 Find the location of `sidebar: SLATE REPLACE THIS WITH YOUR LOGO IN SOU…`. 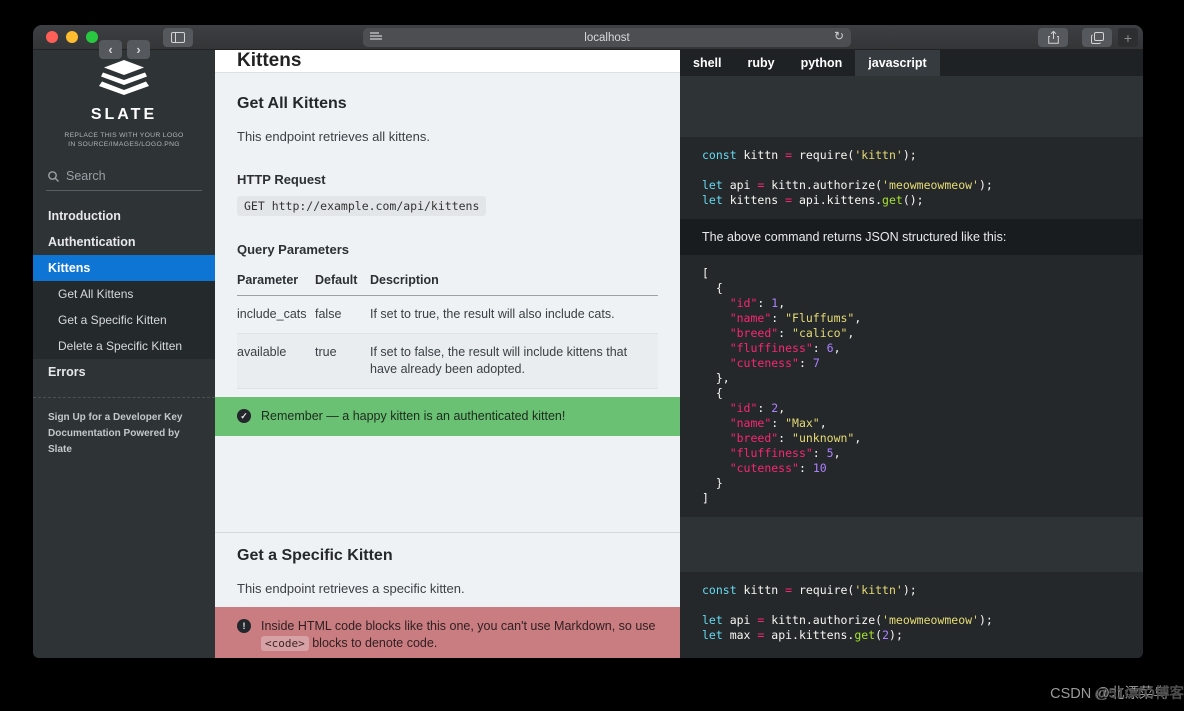

sidebar: SLATE REPLACE THIS WITH YOUR LOGO IN SOU… is located at coordinates (124, 354).